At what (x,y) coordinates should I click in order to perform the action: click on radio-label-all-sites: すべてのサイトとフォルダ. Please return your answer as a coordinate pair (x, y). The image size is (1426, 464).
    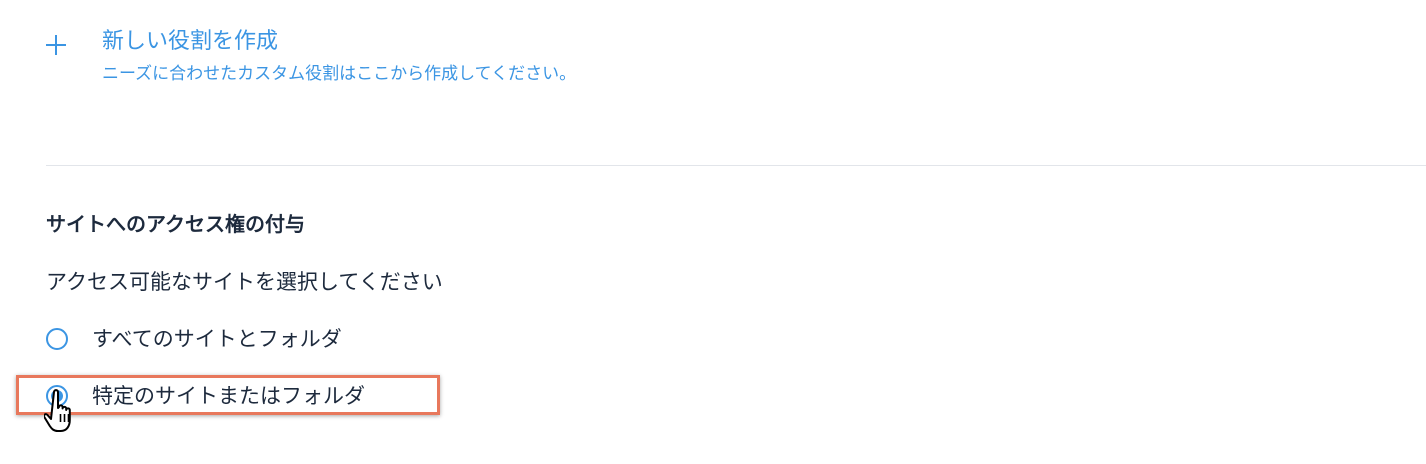
    Looking at the image, I should click on (217, 339).